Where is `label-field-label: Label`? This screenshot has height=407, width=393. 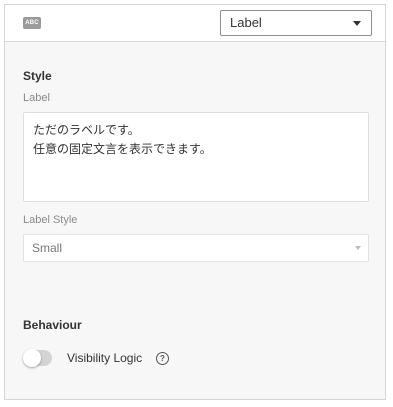
label-field-label: Label is located at coordinates (36, 98).